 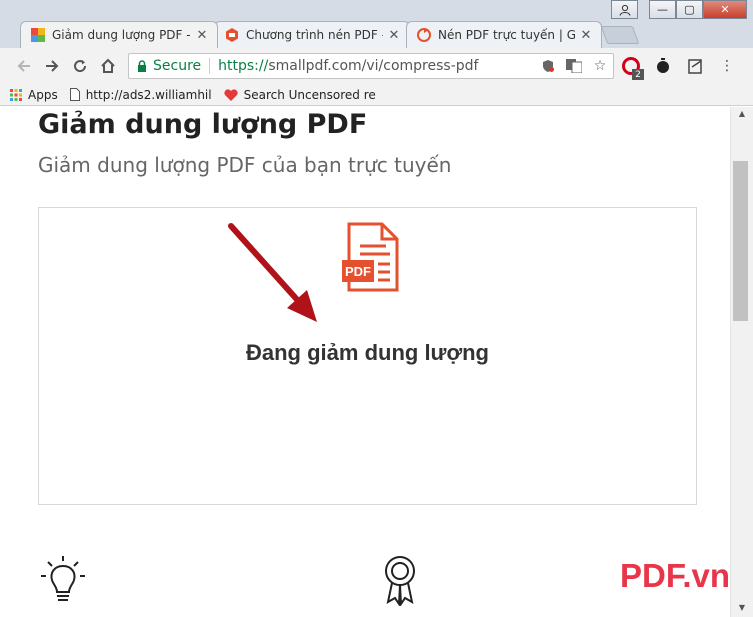 I want to click on reload-icon, so click(x=80, y=66).